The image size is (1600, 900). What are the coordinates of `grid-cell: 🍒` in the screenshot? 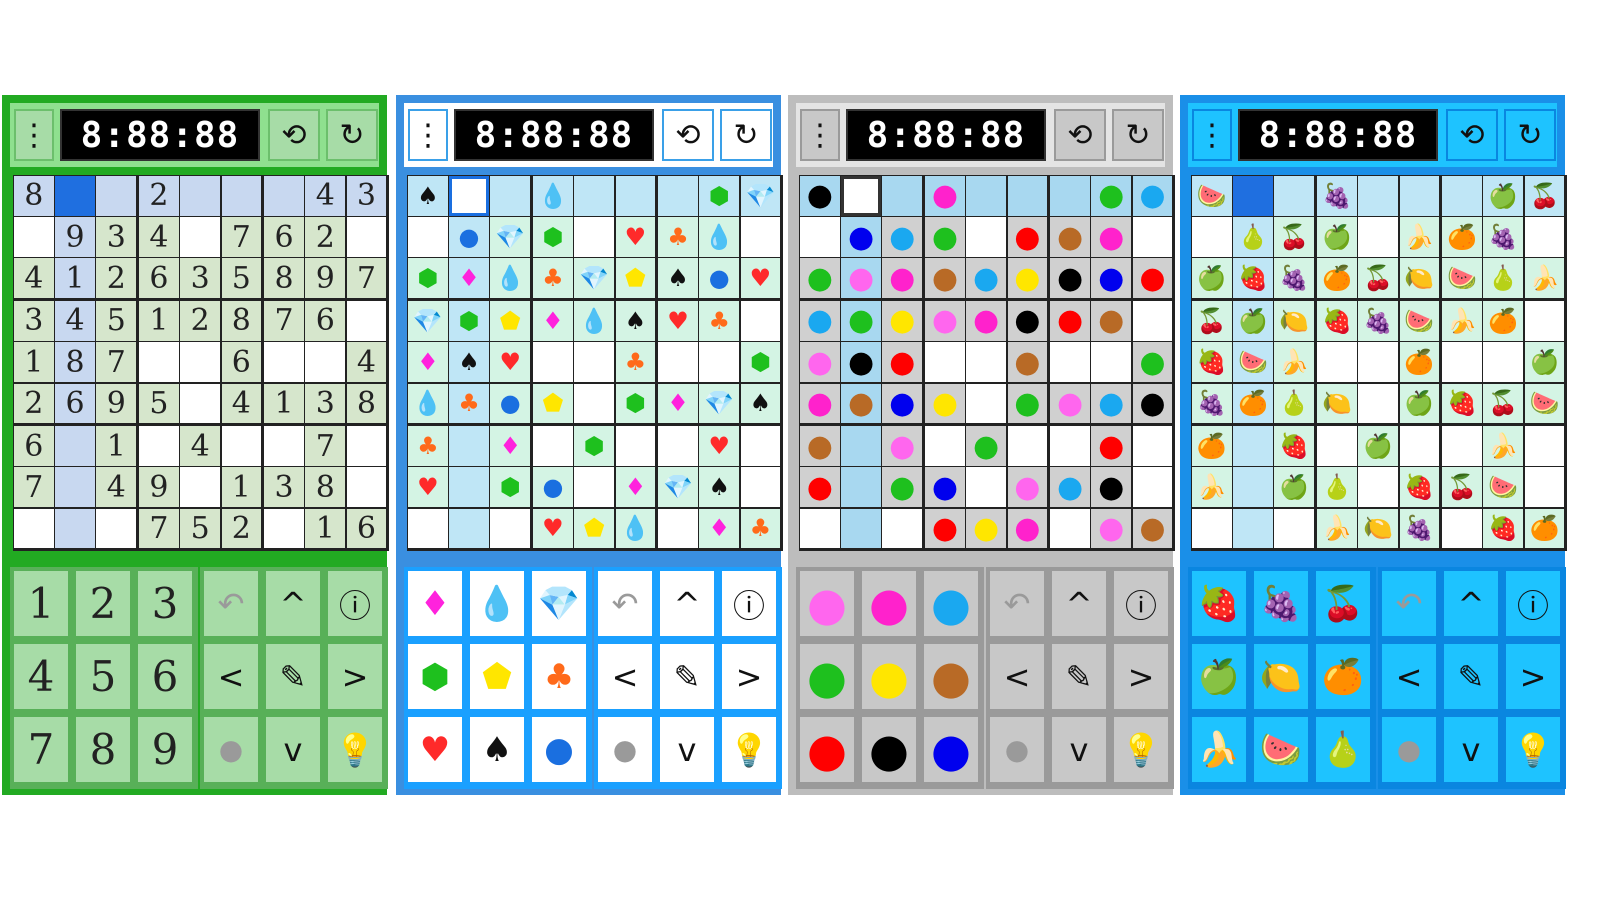 It's located at (1294, 237).